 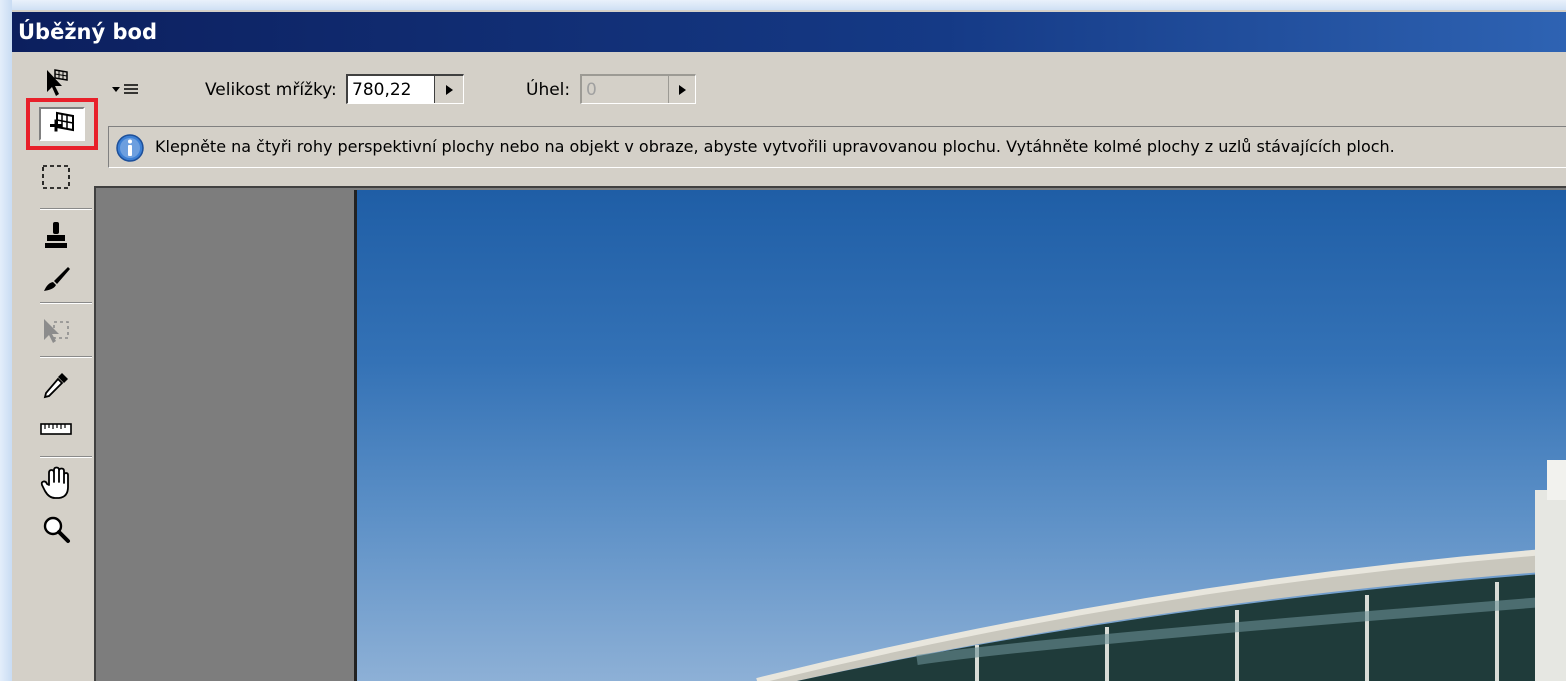 I want to click on ruler-icon, so click(x=56, y=429).